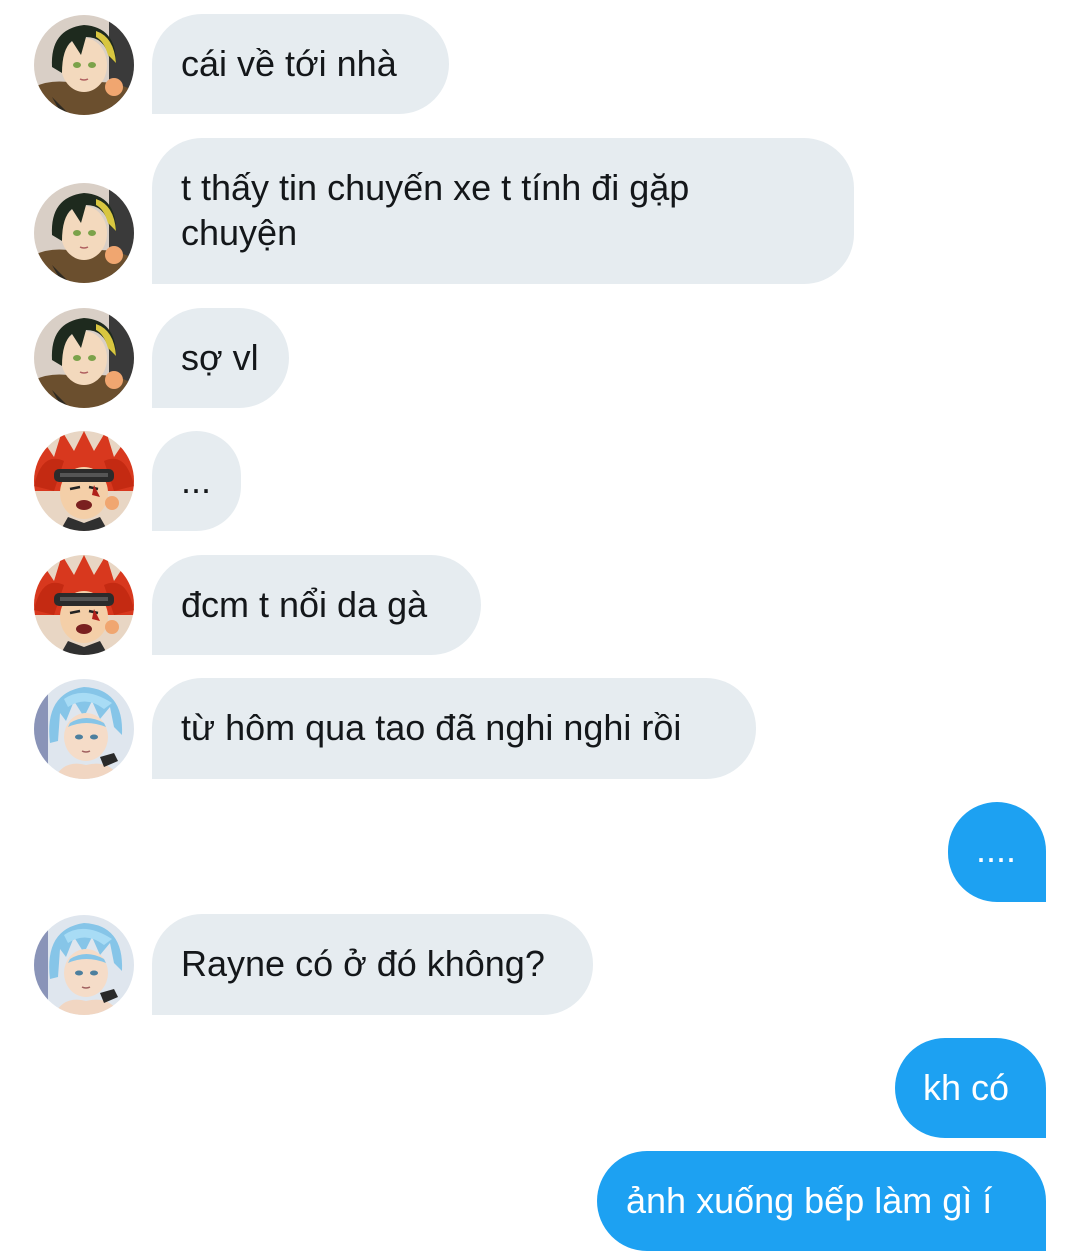 This screenshot has width=1080, height=1257. What do you see at coordinates (970, 1088) in the screenshot?
I see `message-bubble-outgoing: kh có` at bounding box center [970, 1088].